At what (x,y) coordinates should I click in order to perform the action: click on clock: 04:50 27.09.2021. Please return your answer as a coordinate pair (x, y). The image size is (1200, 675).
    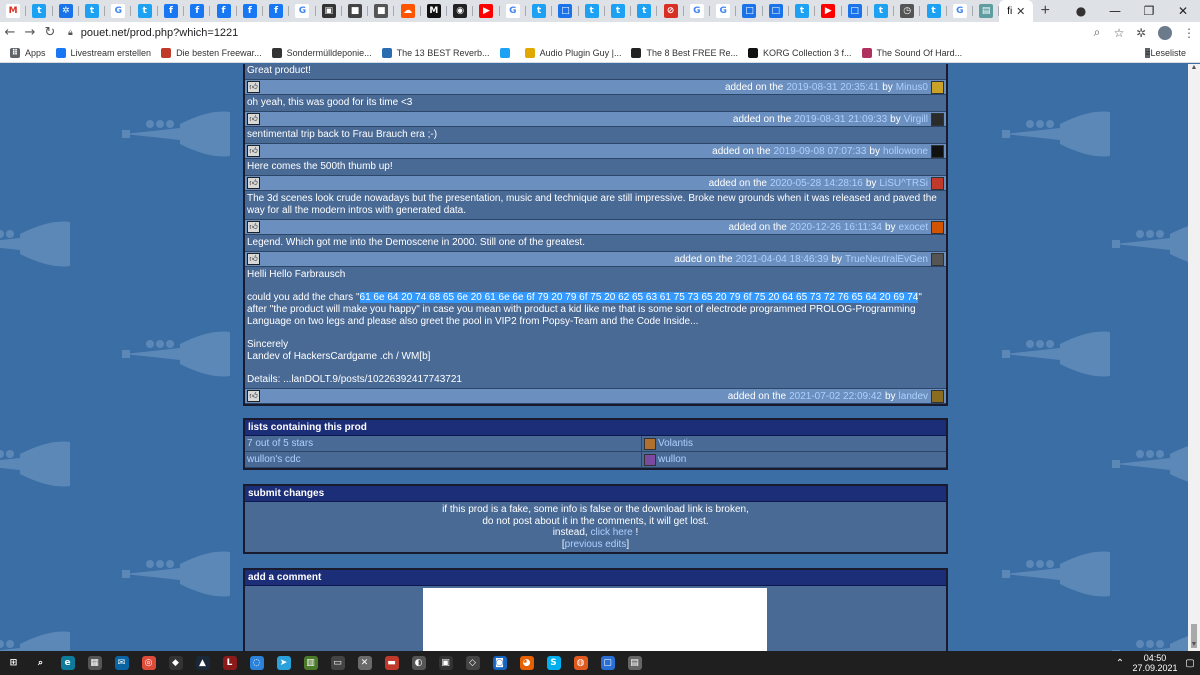
    Looking at the image, I should click on (1155, 663).